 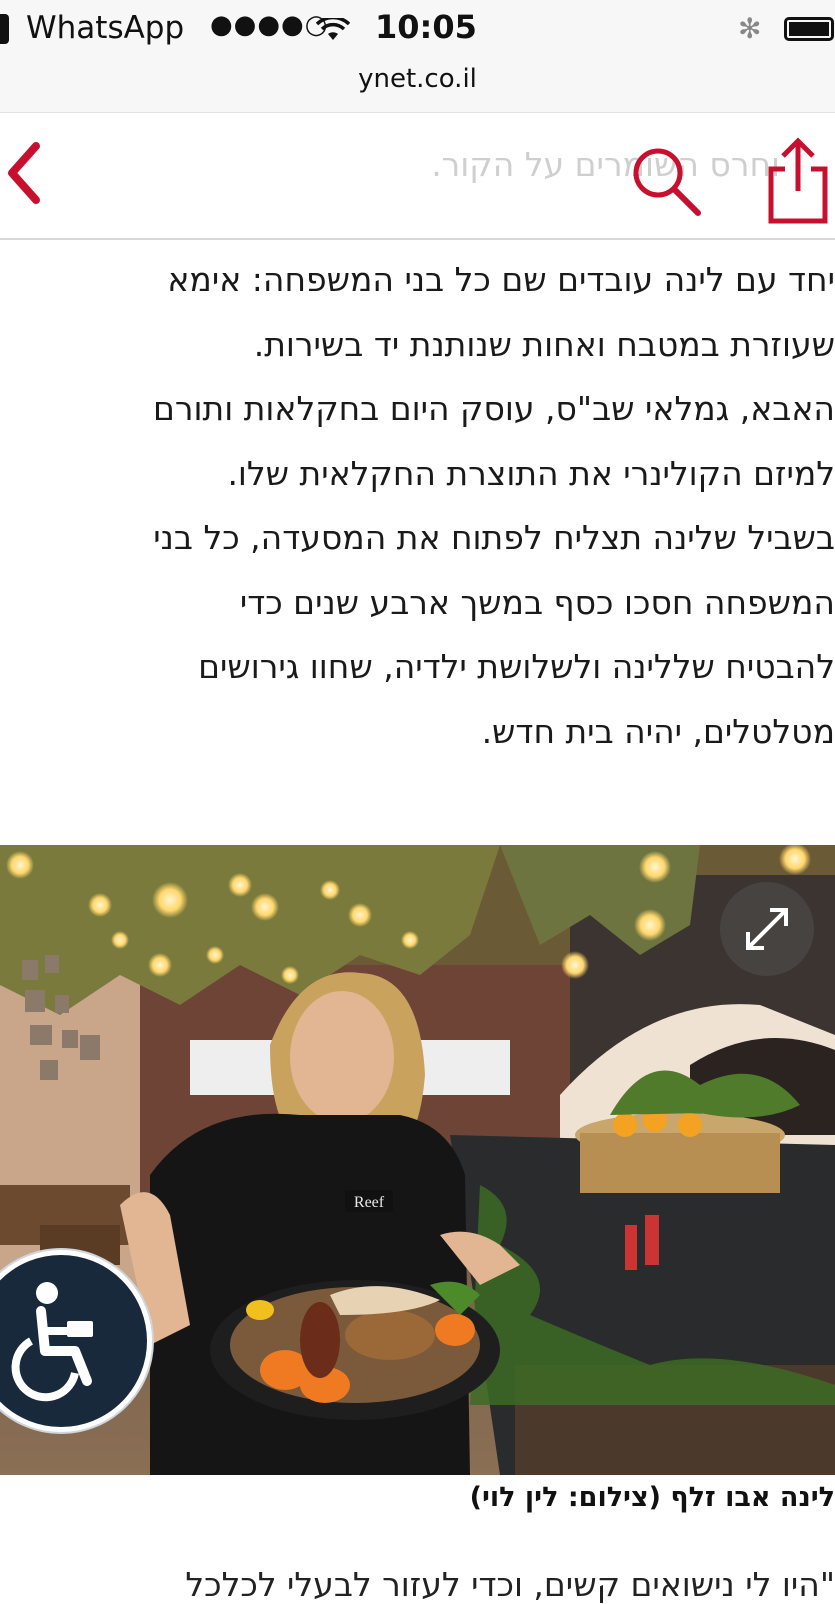 I want to click on expand-icon, so click(x=767, y=929).